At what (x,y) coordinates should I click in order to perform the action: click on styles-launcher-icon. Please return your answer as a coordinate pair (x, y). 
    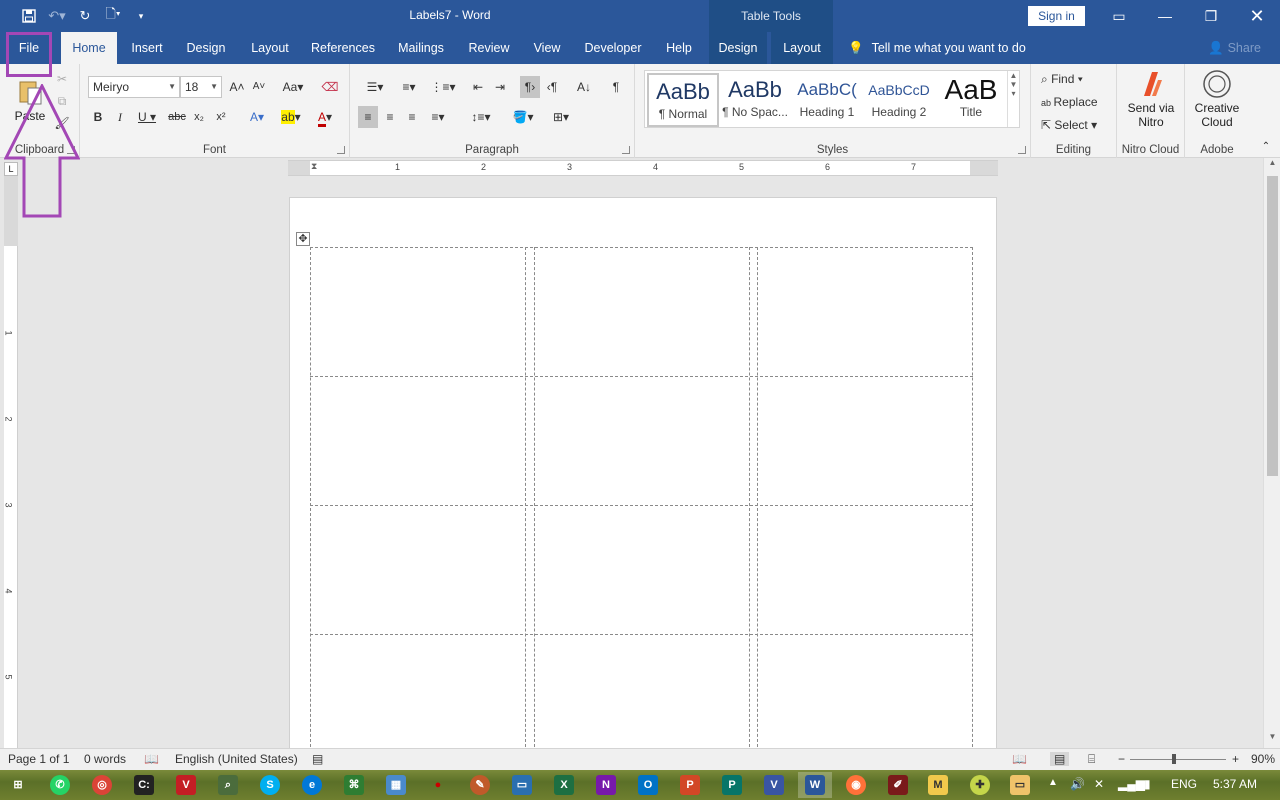
    Looking at the image, I should click on (1022, 150).